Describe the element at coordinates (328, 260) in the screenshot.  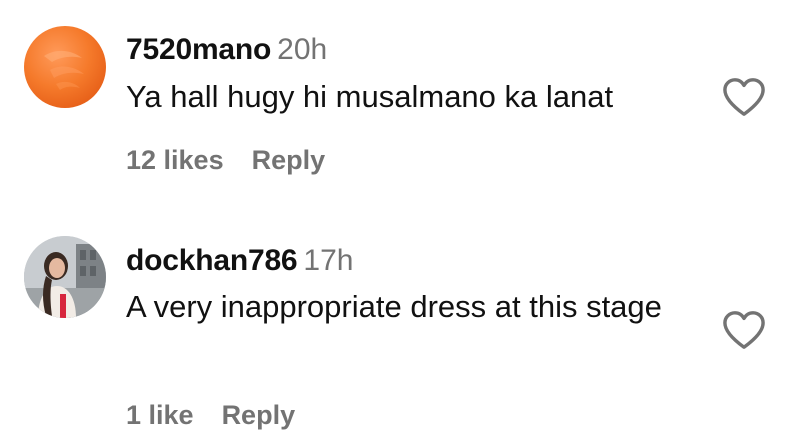
I see `timestamp: 17h` at that location.